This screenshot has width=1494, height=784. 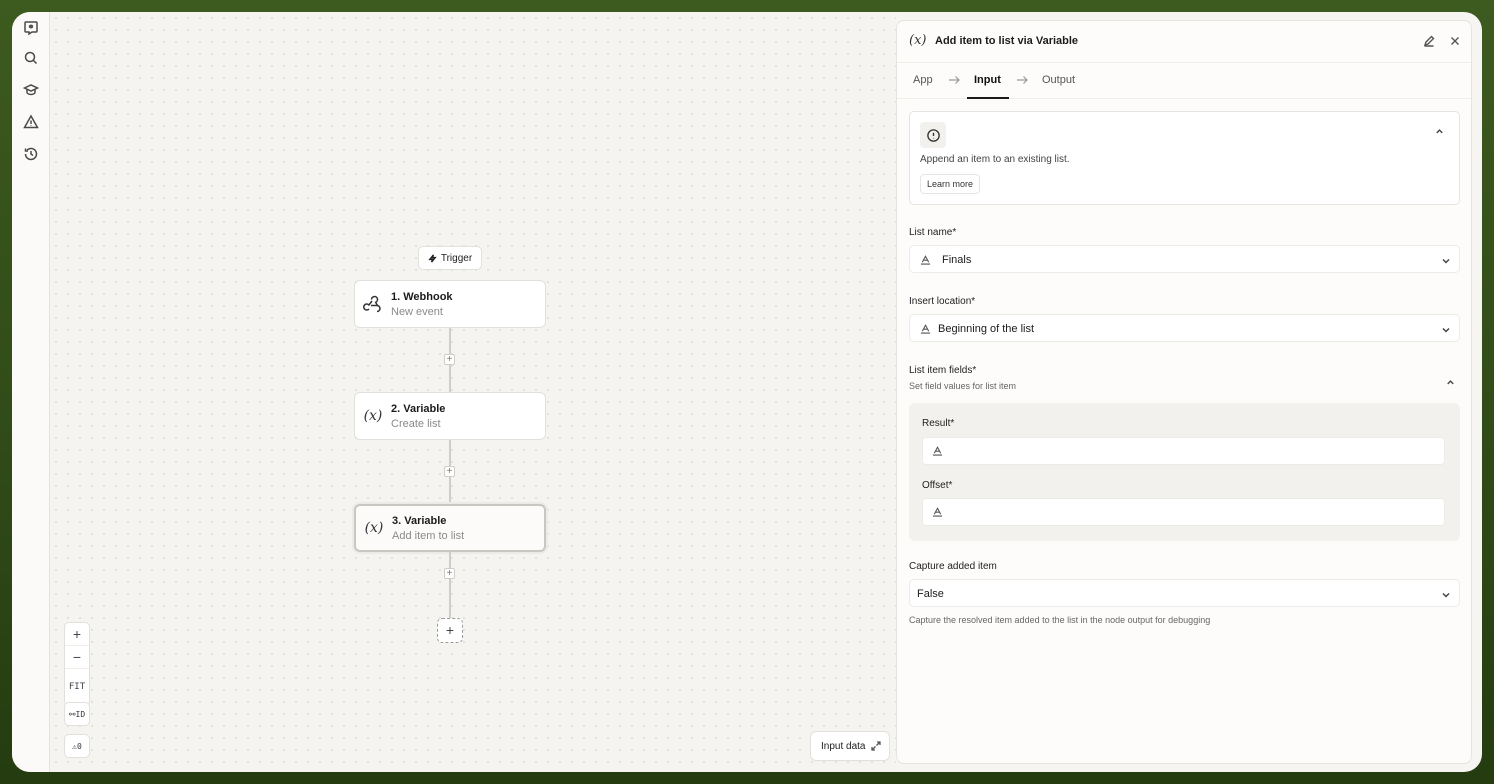 What do you see at coordinates (938, 423) in the screenshot?
I see `result-label: Result*` at bounding box center [938, 423].